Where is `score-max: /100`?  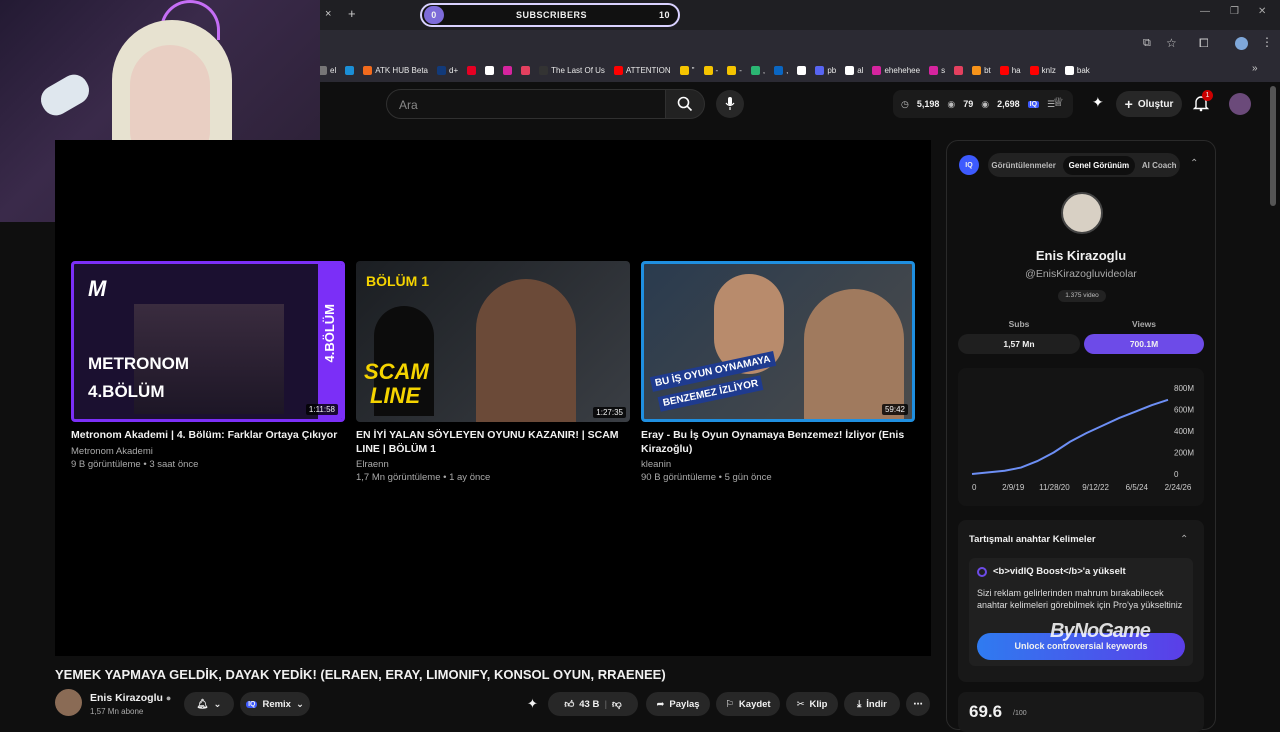
score-max: /100 is located at coordinates (1020, 713).